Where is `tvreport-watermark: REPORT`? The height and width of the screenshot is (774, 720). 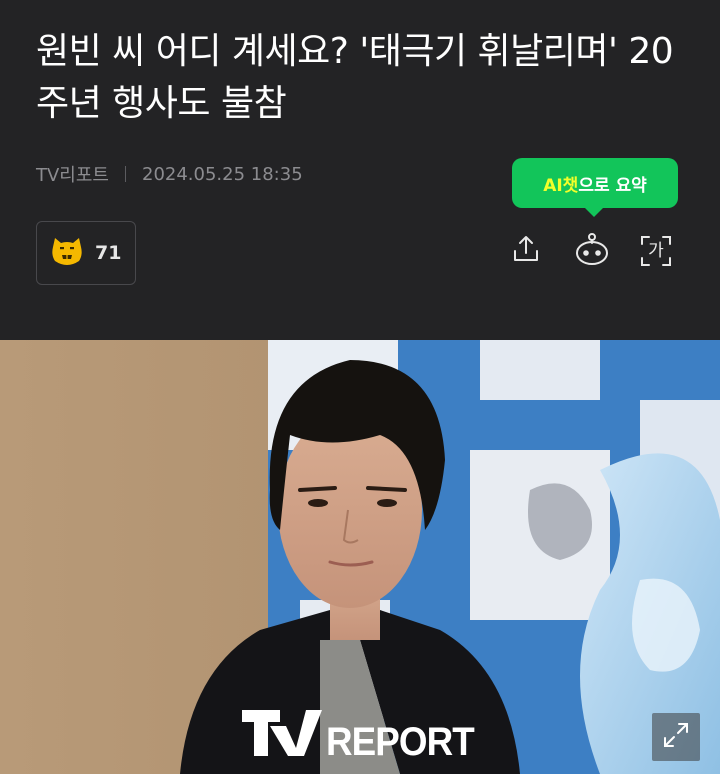
tvreport-watermark: REPORT is located at coordinates (363, 734).